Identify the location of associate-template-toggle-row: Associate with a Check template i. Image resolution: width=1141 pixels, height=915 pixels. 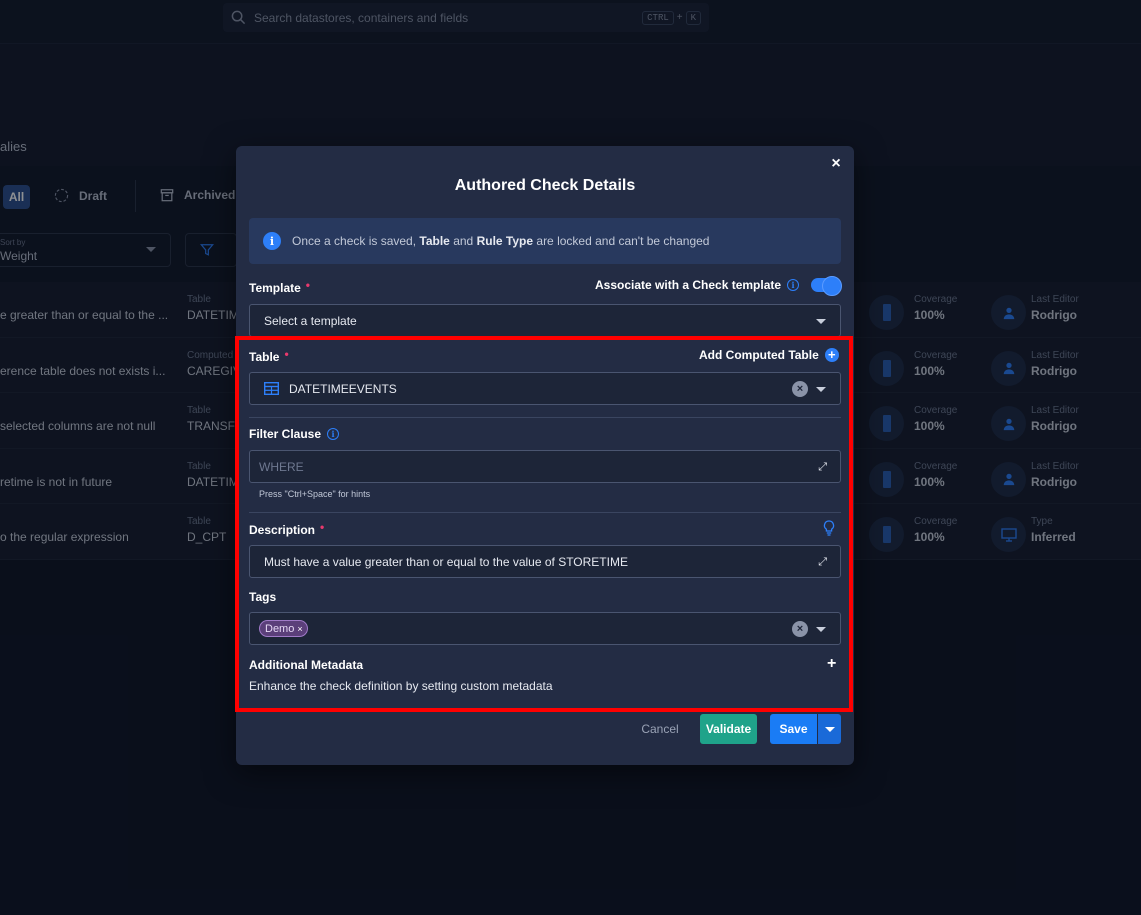
(719, 286).